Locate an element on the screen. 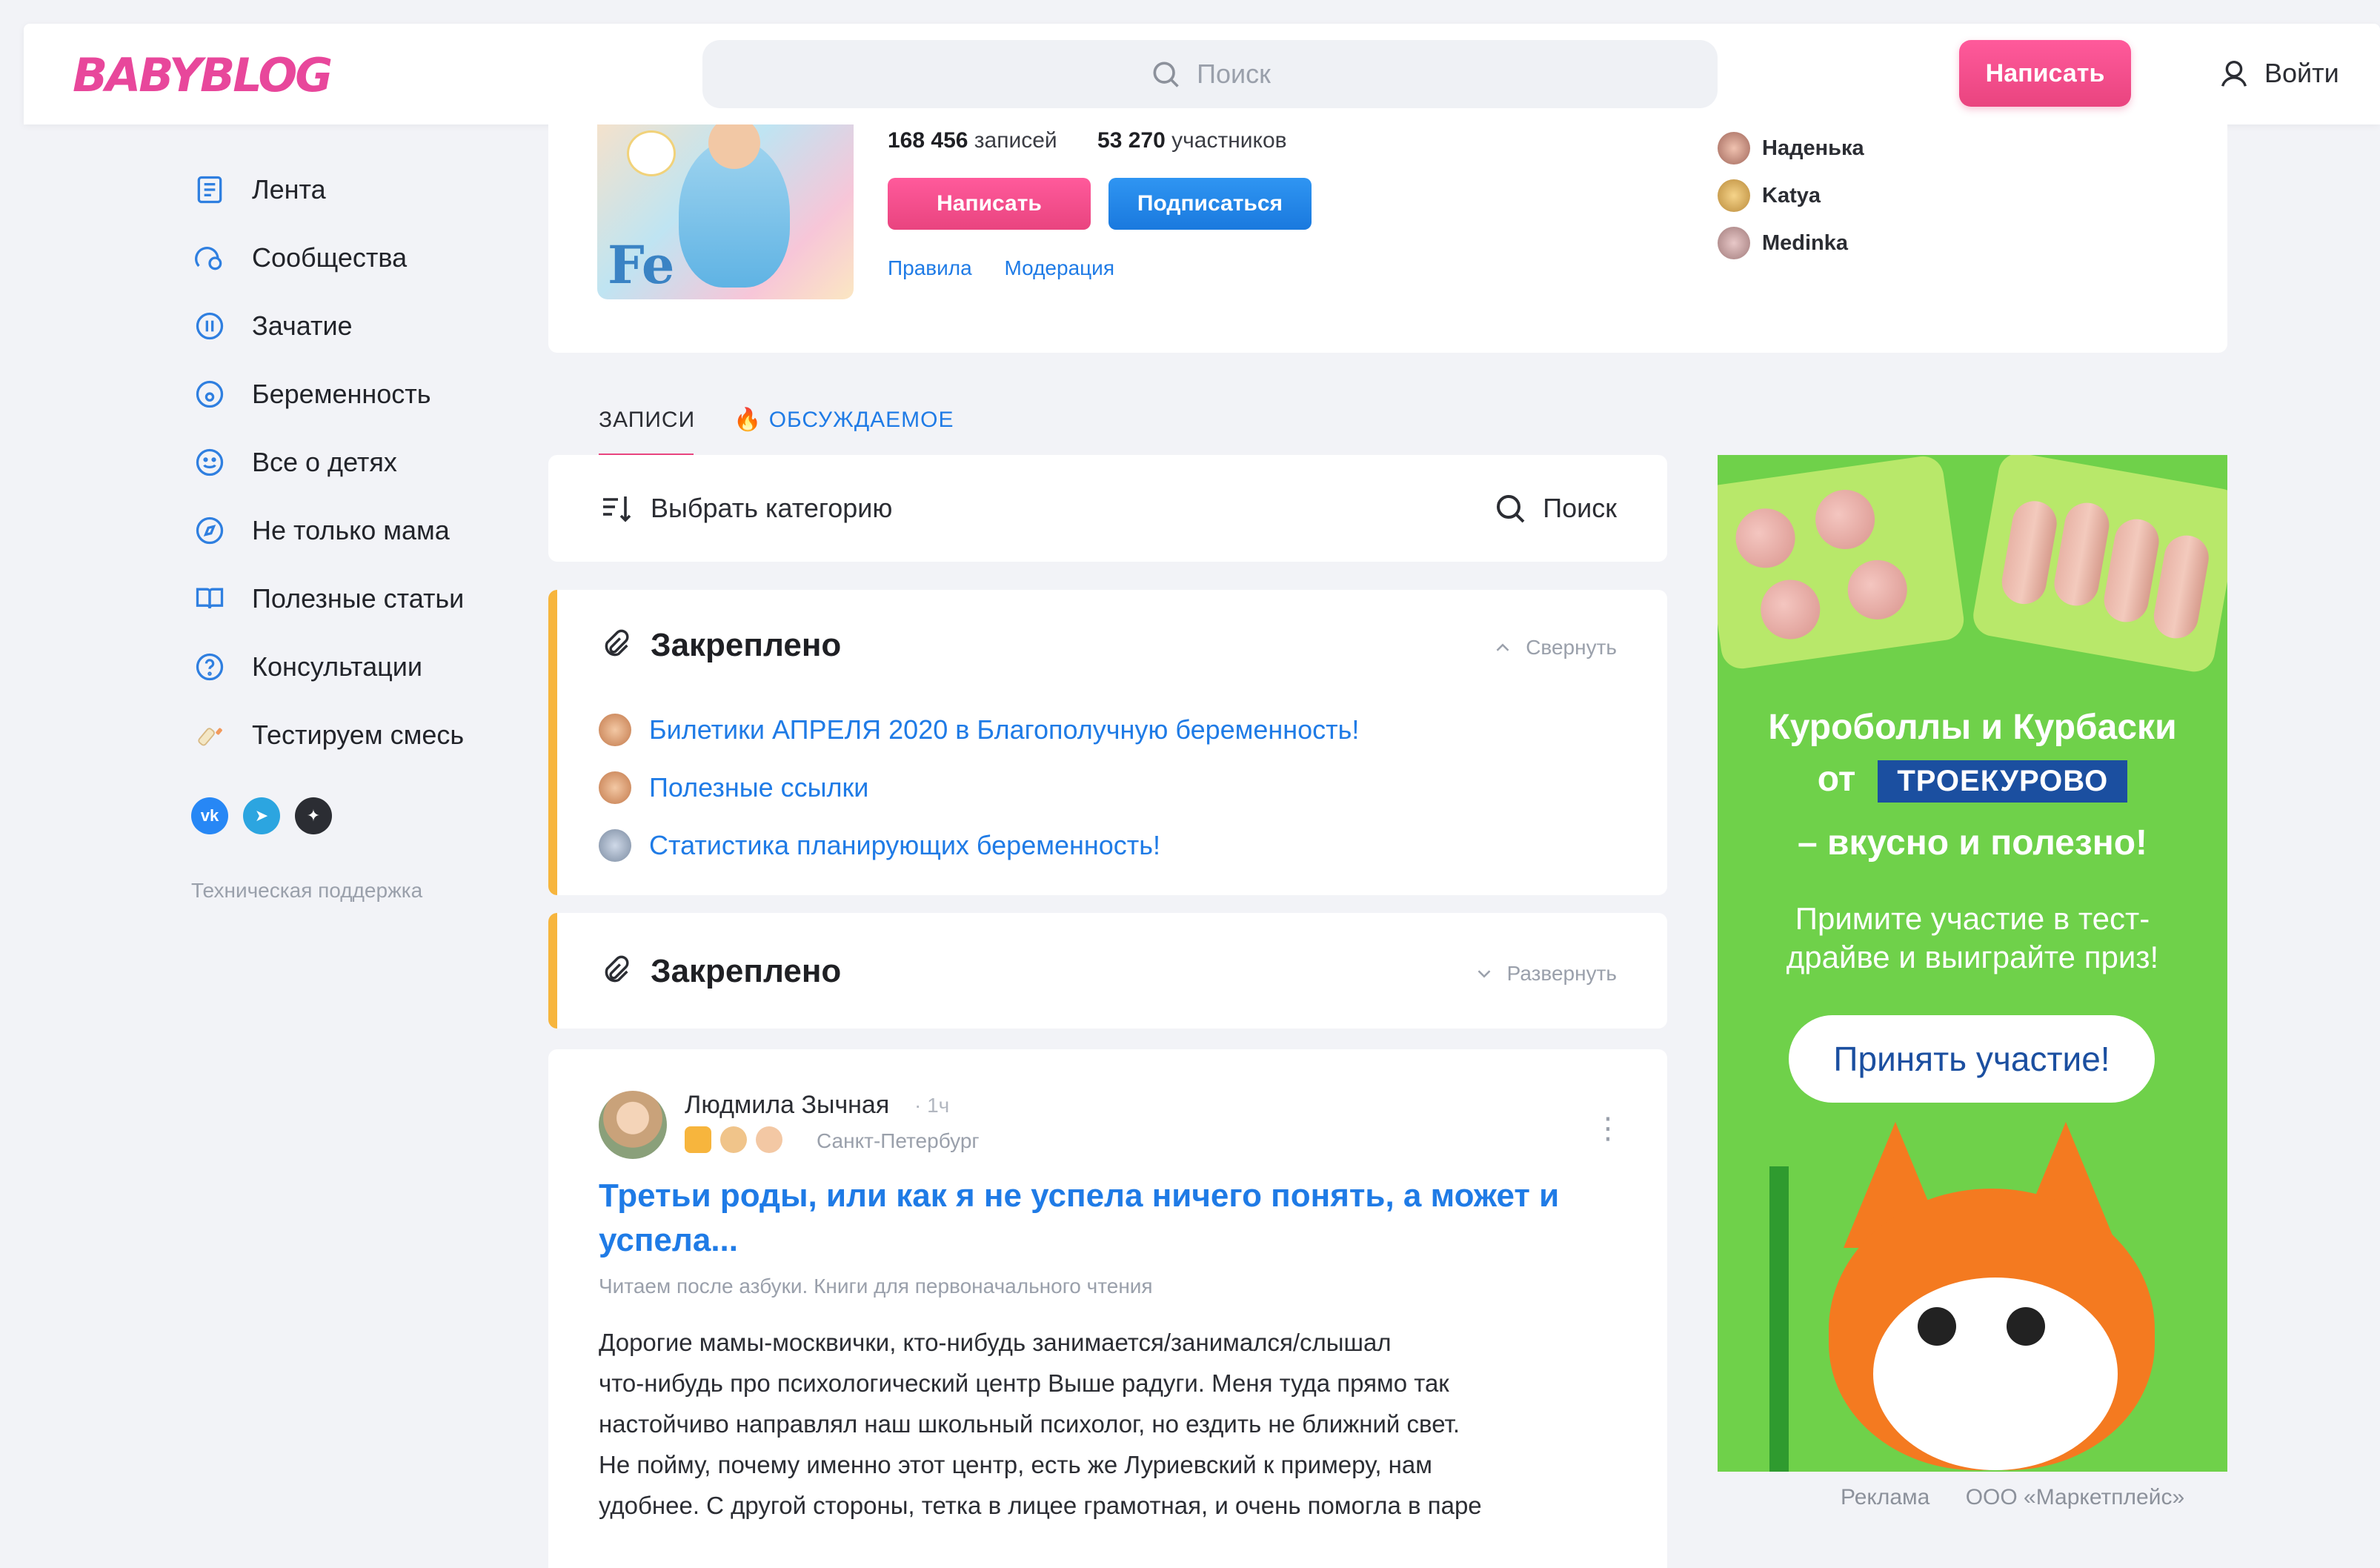  telegram-icon: ➤ is located at coordinates (261, 815).